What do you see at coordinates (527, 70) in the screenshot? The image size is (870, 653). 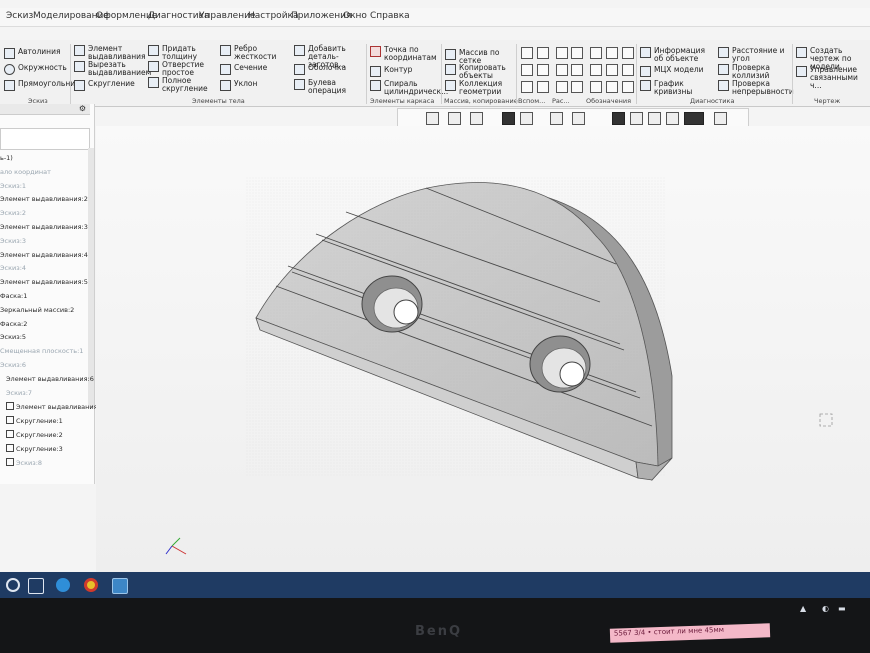 I see `aux-line-icon` at bounding box center [527, 70].